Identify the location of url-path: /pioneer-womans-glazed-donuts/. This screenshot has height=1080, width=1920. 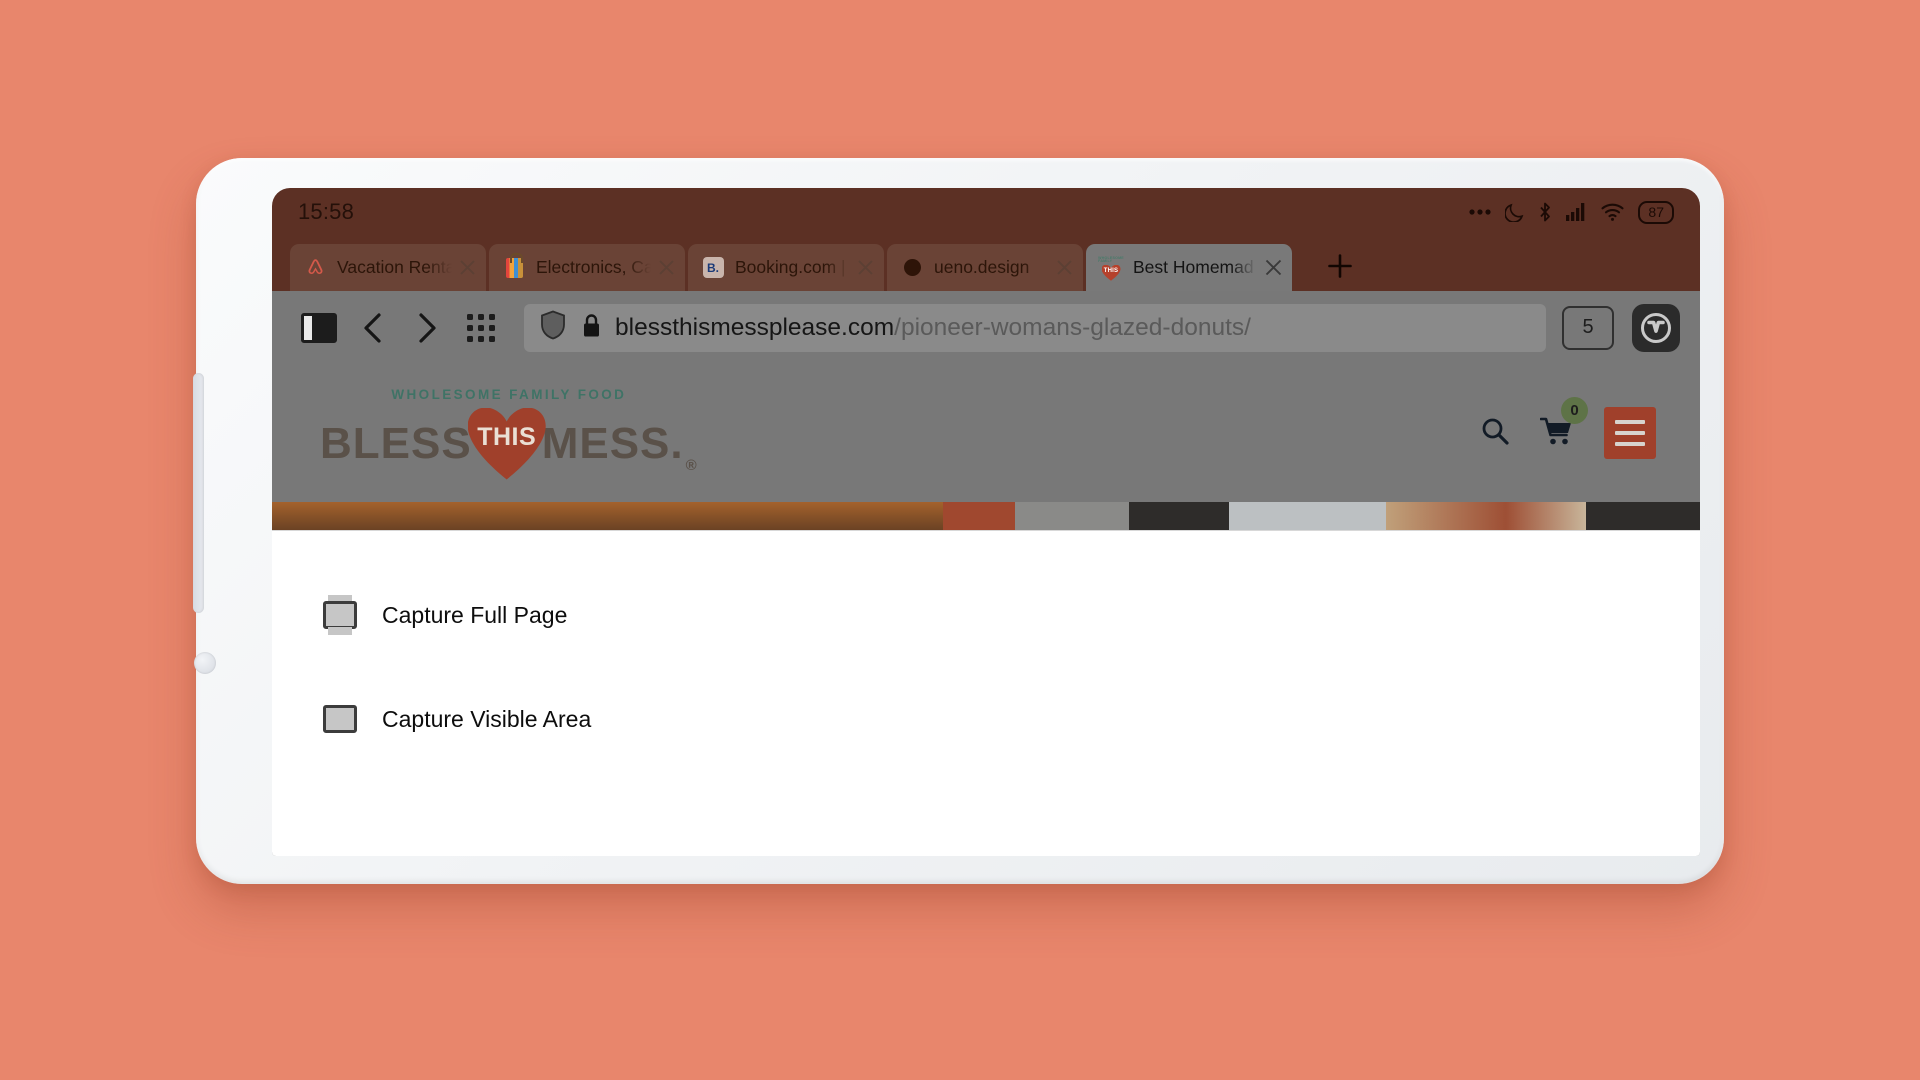
(1072, 327).